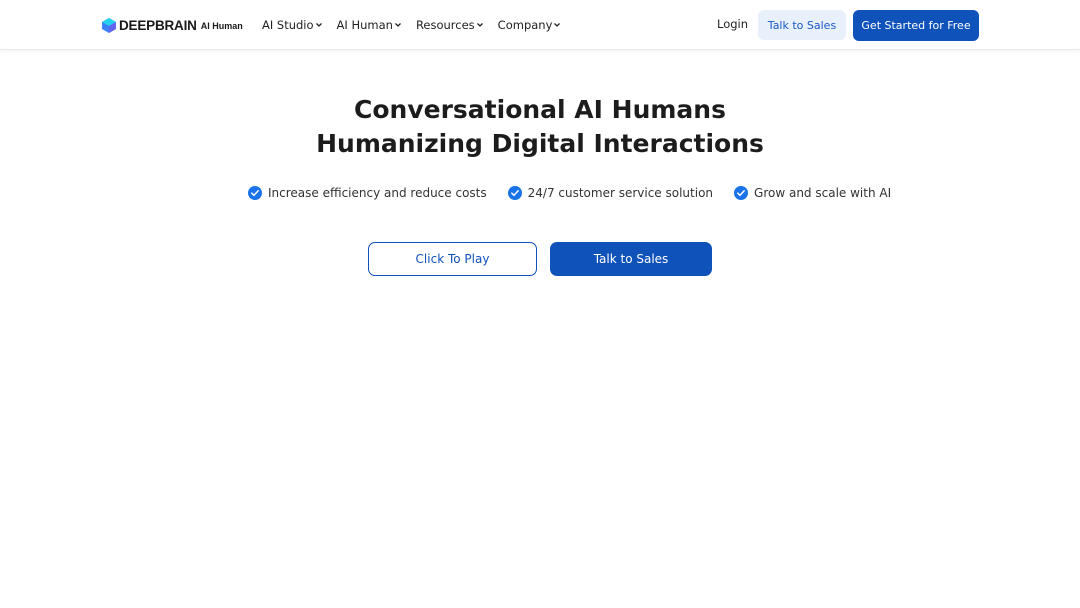  I want to click on nav-item-label: AI Human, so click(364, 25).